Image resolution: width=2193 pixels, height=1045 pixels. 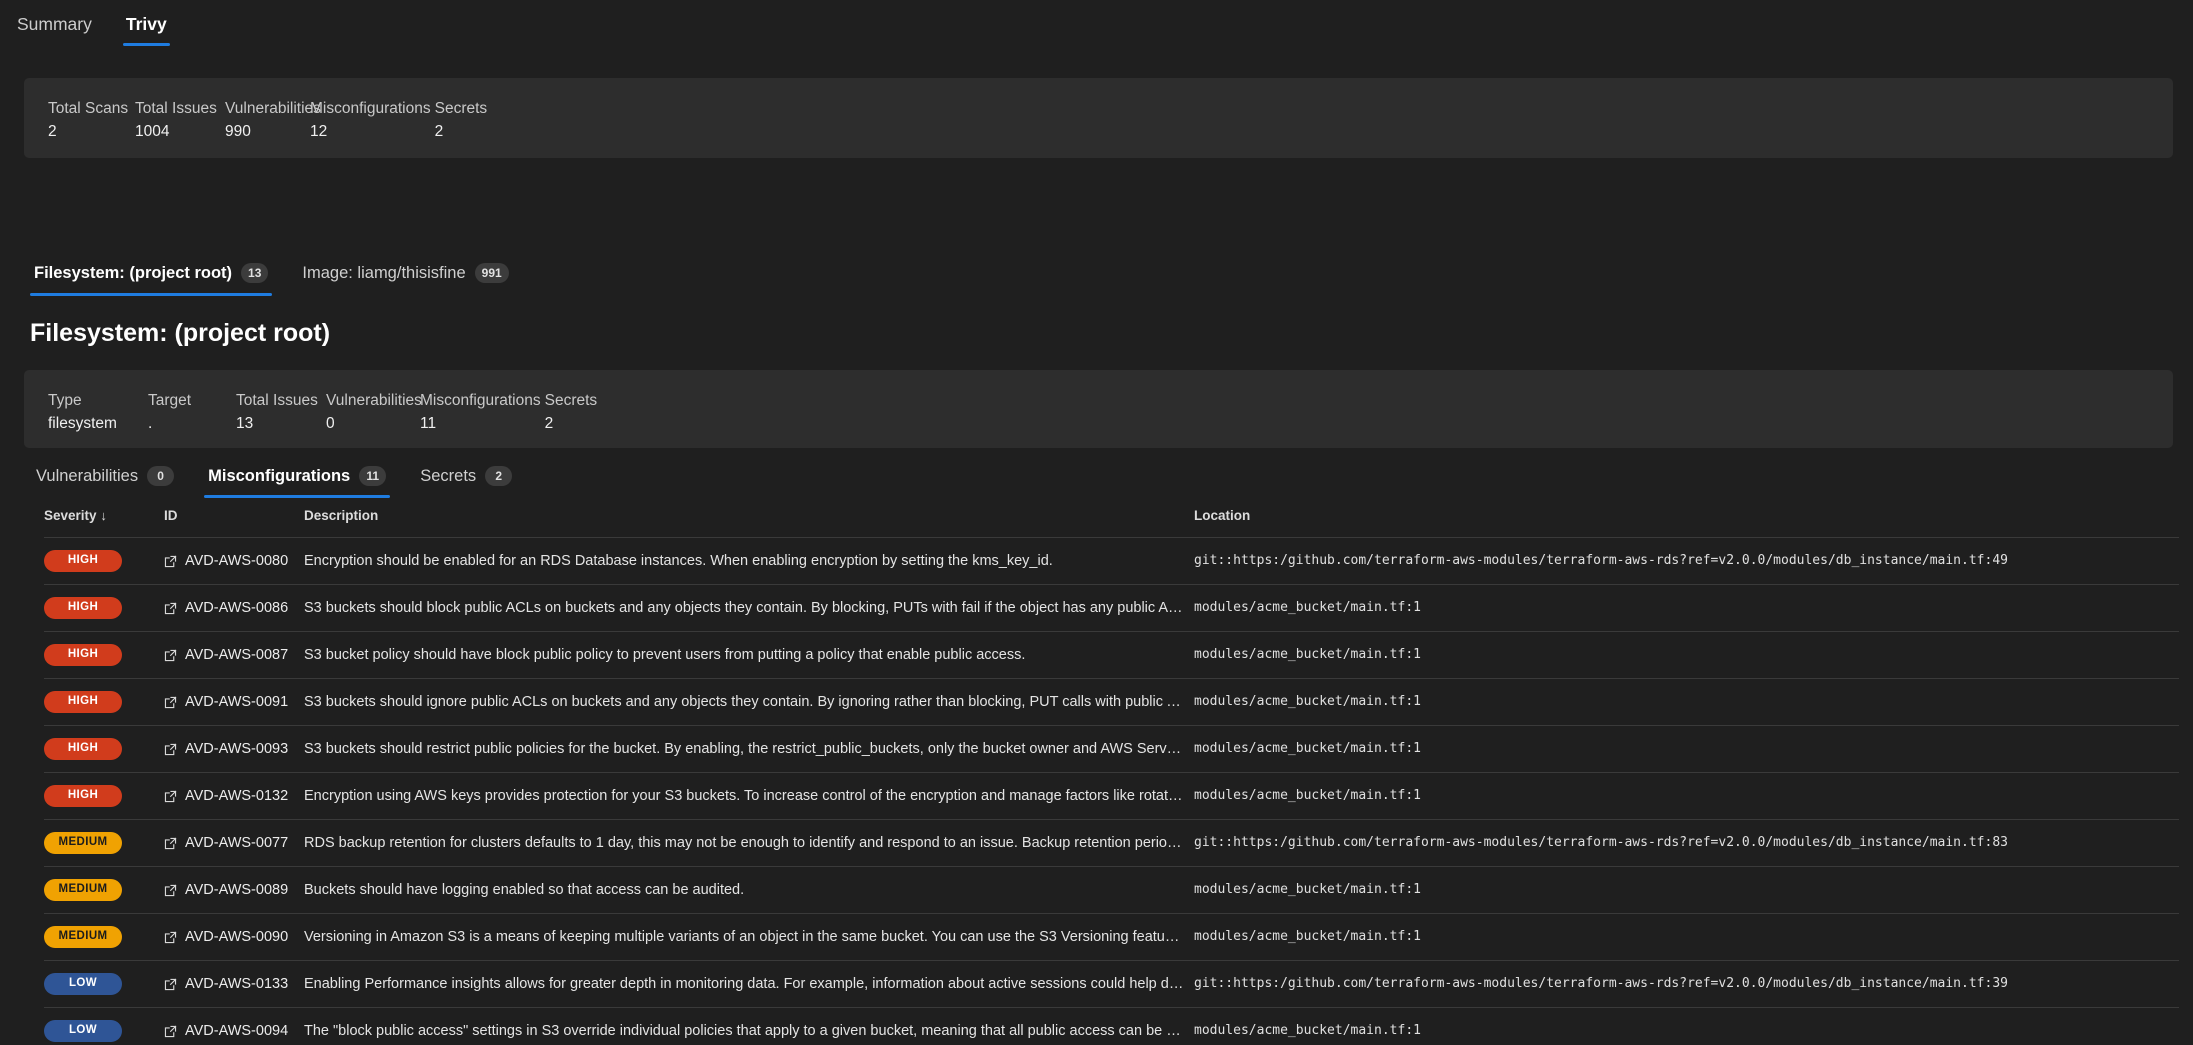 I want to click on finding-id-label: AVD-AWS-0094, so click(x=237, y=1031).